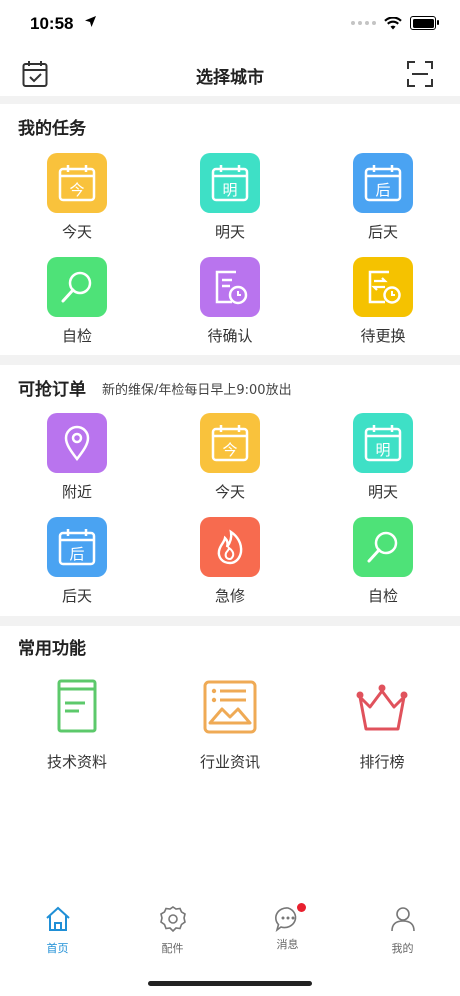 This screenshot has width=460, height=996. I want to click on order-tomorrow: 明 明天, so click(383, 457).